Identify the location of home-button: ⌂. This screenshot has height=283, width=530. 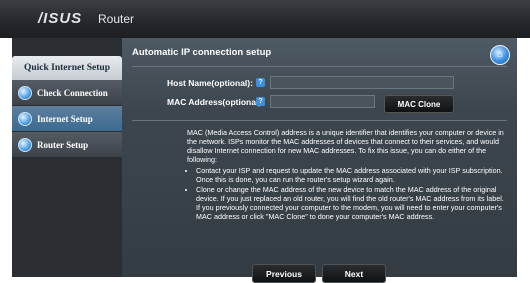
(500, 55).